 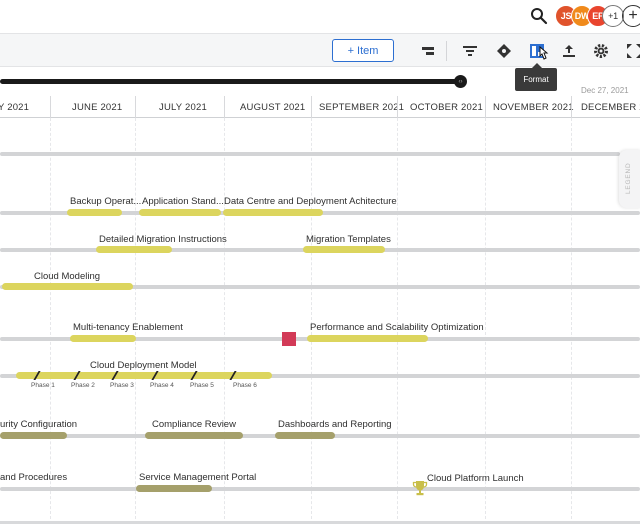 What do you see at coordinates (446, 107) in the screenshot?
I see `month-october: OCTOBER 2021` at bounding box center [446, 107].